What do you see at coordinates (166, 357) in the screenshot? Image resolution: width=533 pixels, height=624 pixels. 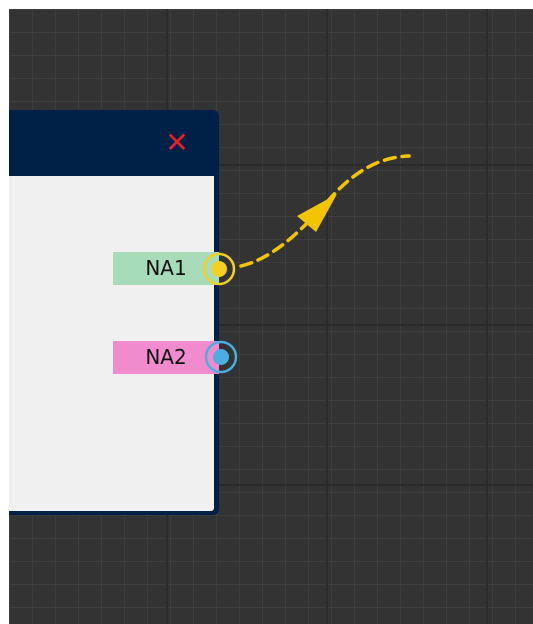 I see `output-label-na2: NA2` at bounding box center [166, 357].